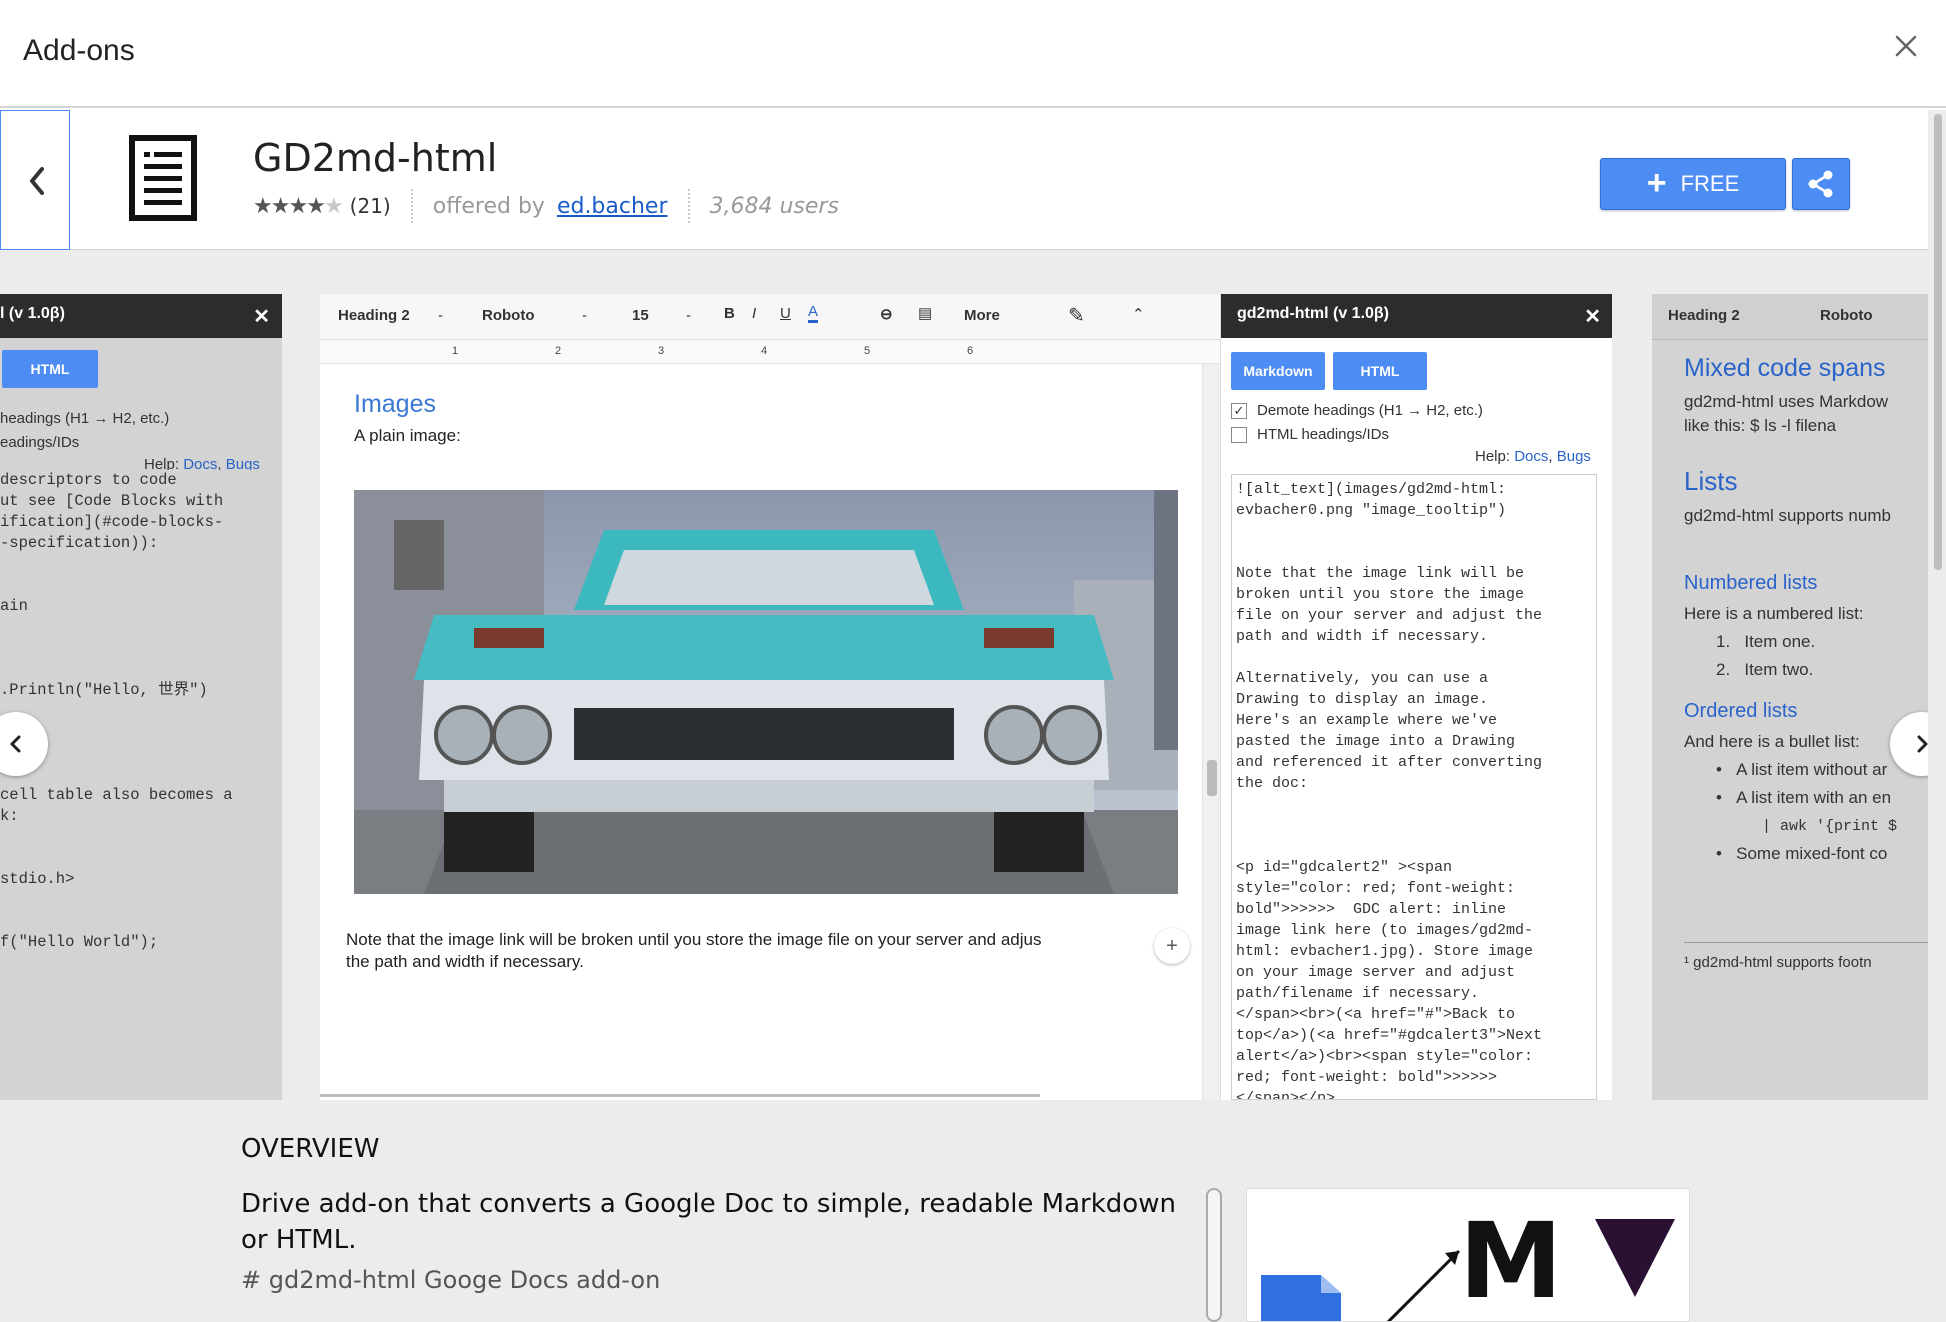 This screenshot has height=1322, width=1946. Describe the element at coordinates (112, 501) in the screenshot. I see `code-line: ut see [Code Blocks with` at that location.